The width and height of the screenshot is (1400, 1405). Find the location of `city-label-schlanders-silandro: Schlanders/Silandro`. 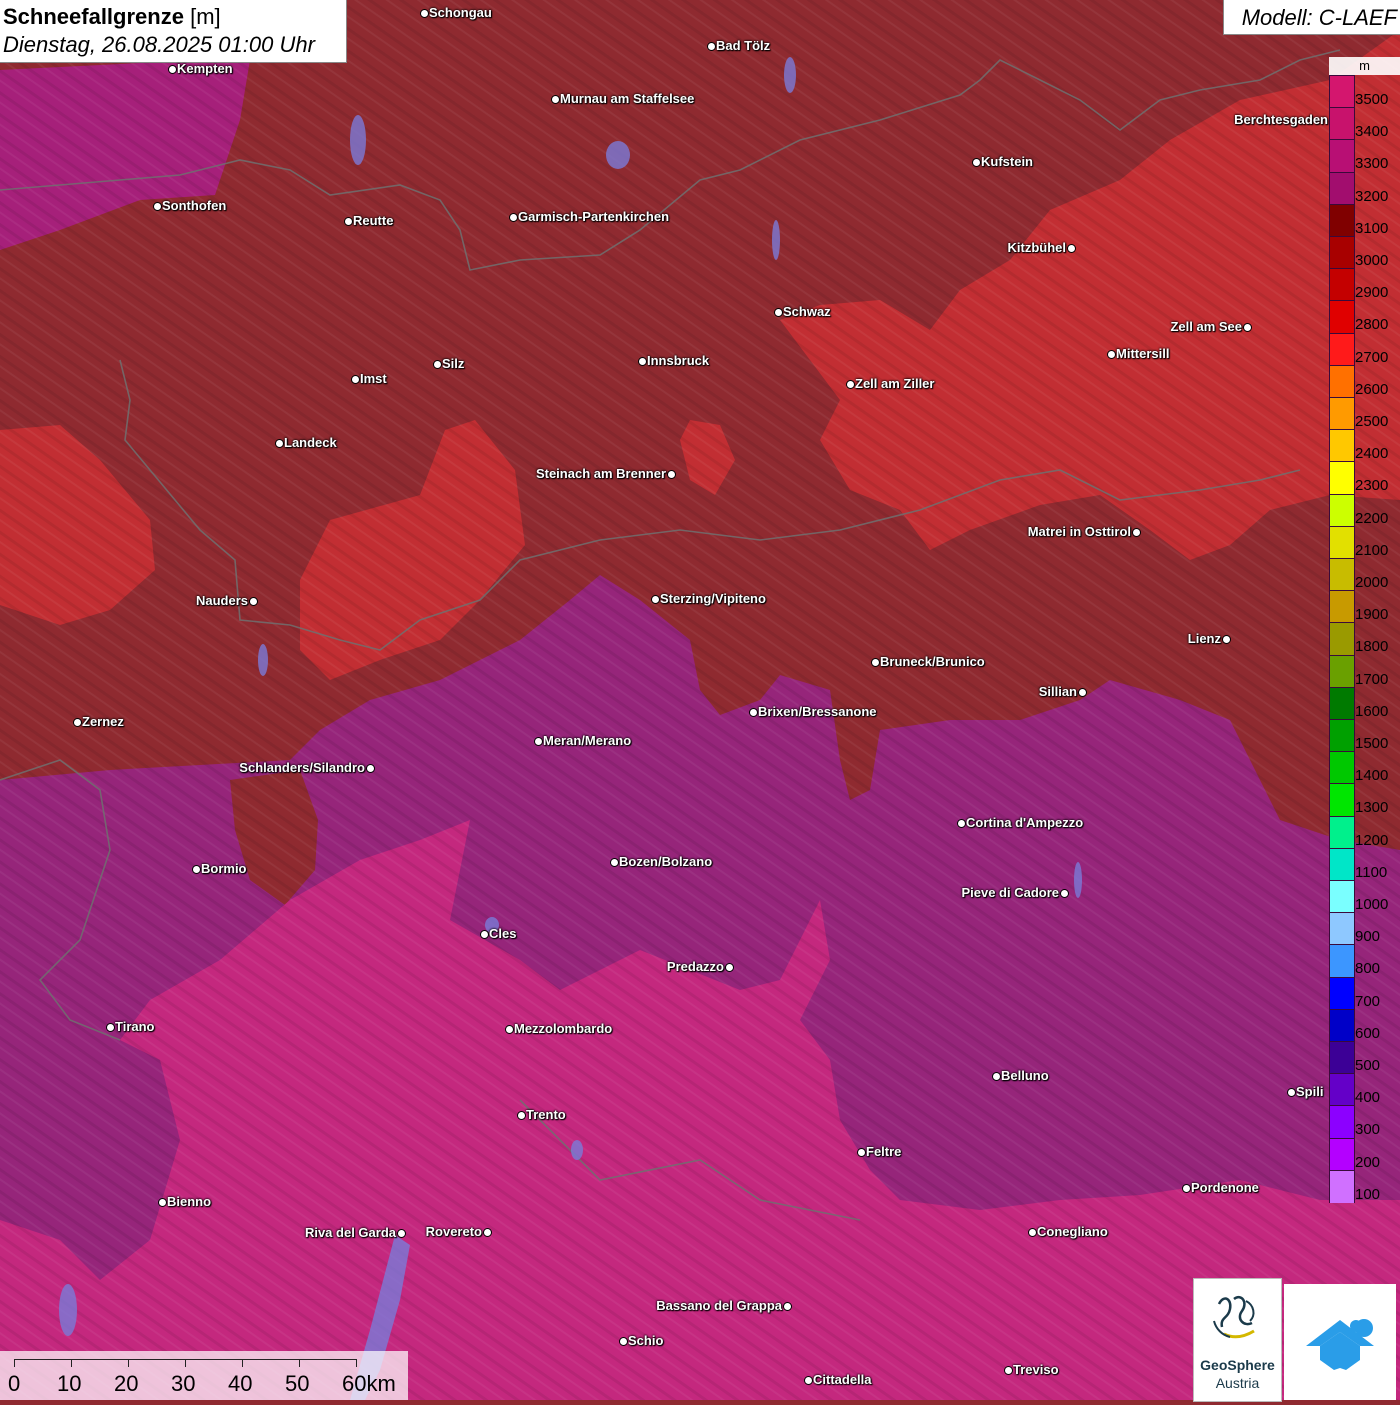

city-label-schlanders-silandro: Schlanders/Silandro is located at coordinates (302, 767).